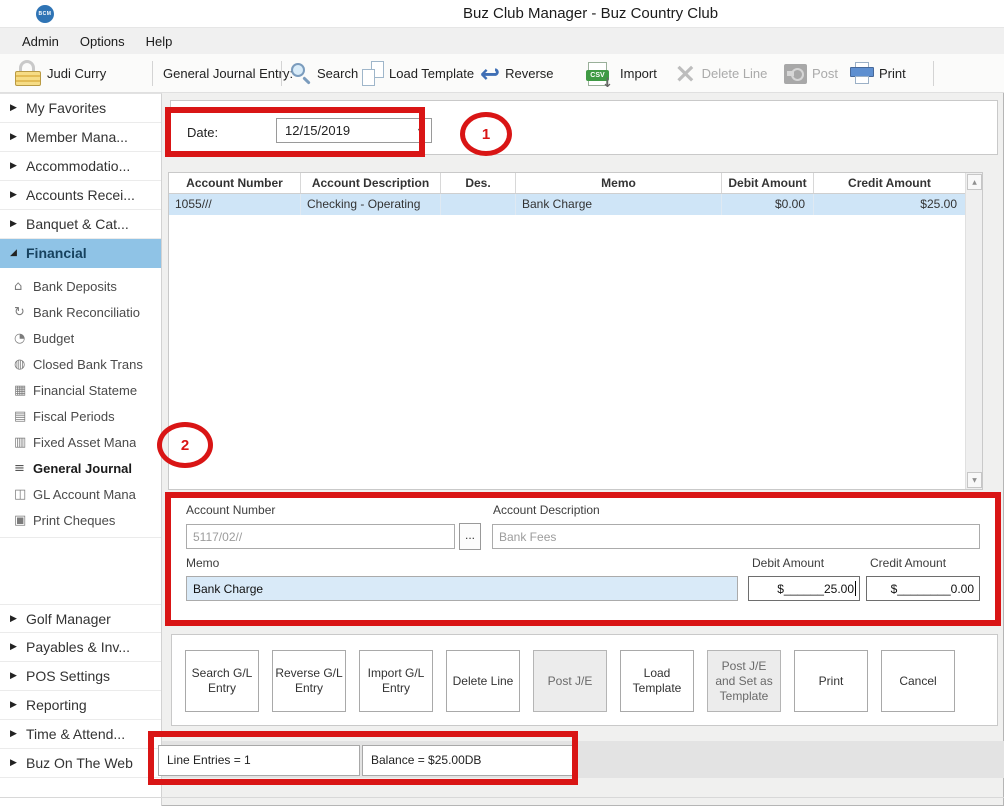 This screenshot has height=806, width=1004. I want to click on text-caret, so click(855, 588).